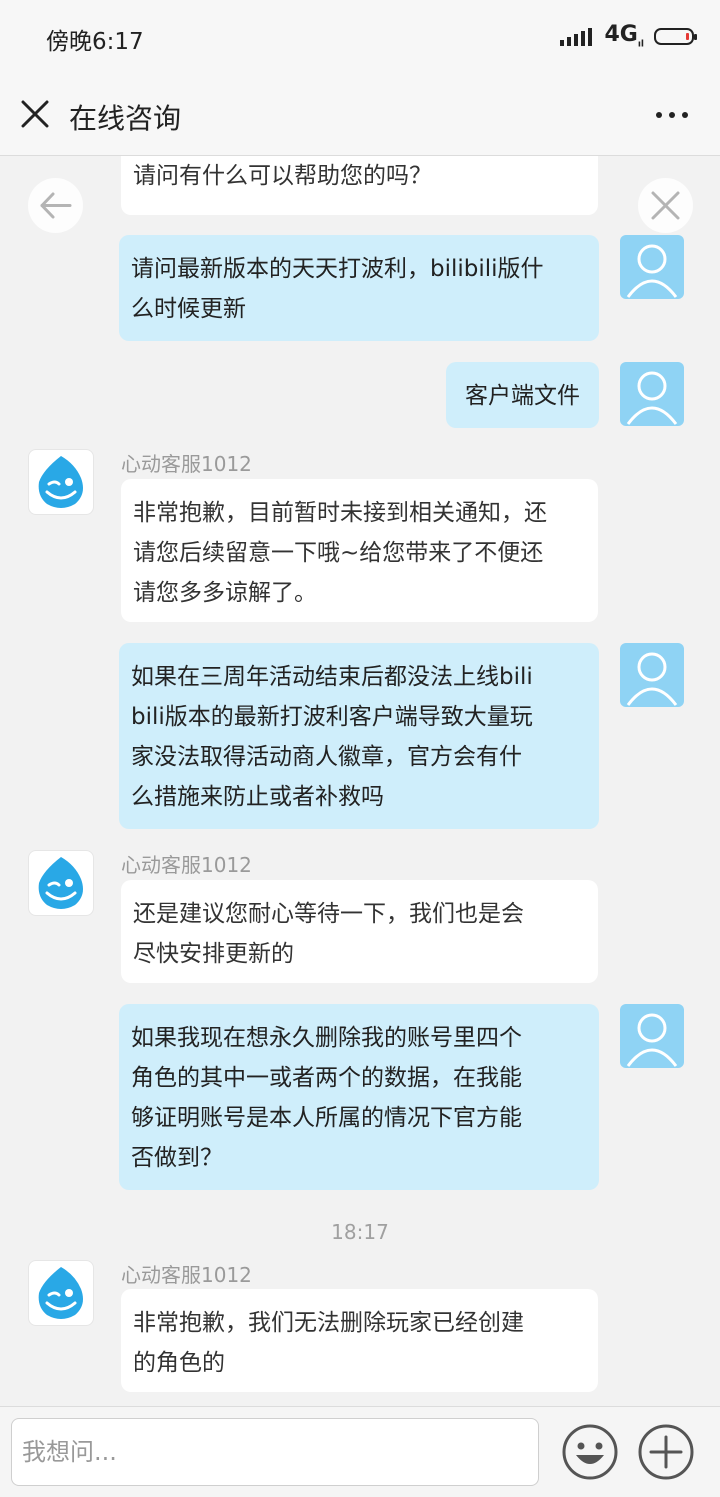  I want to click on message-line: 么措施来防止或者补救吗, so click(257, 797).